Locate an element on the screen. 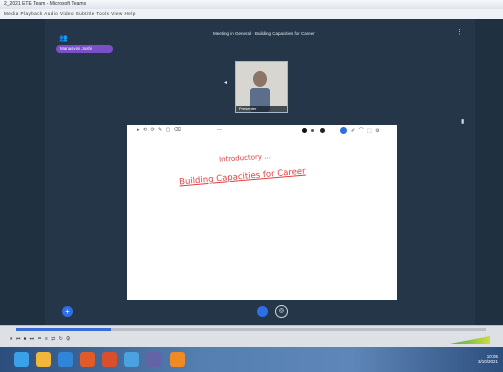  start-icon is located at coordinates (21, 359).